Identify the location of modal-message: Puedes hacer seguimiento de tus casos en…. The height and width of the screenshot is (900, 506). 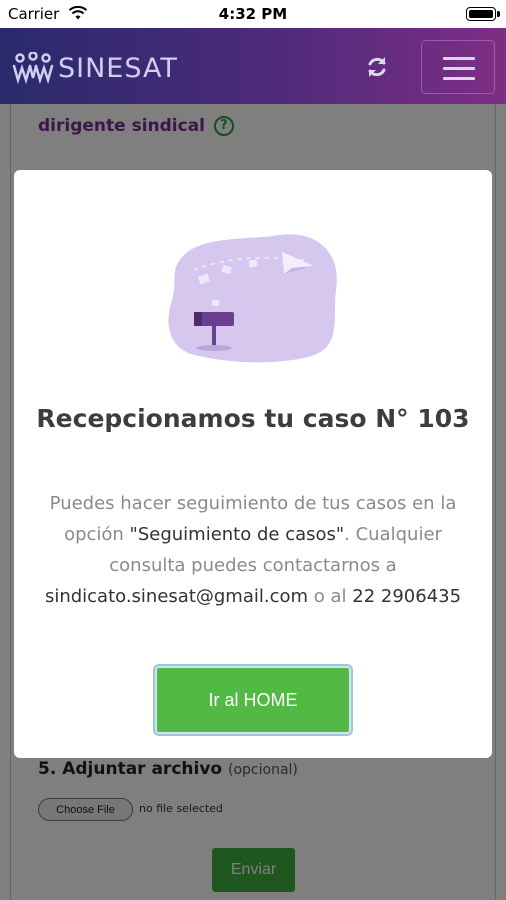
(253, 550).